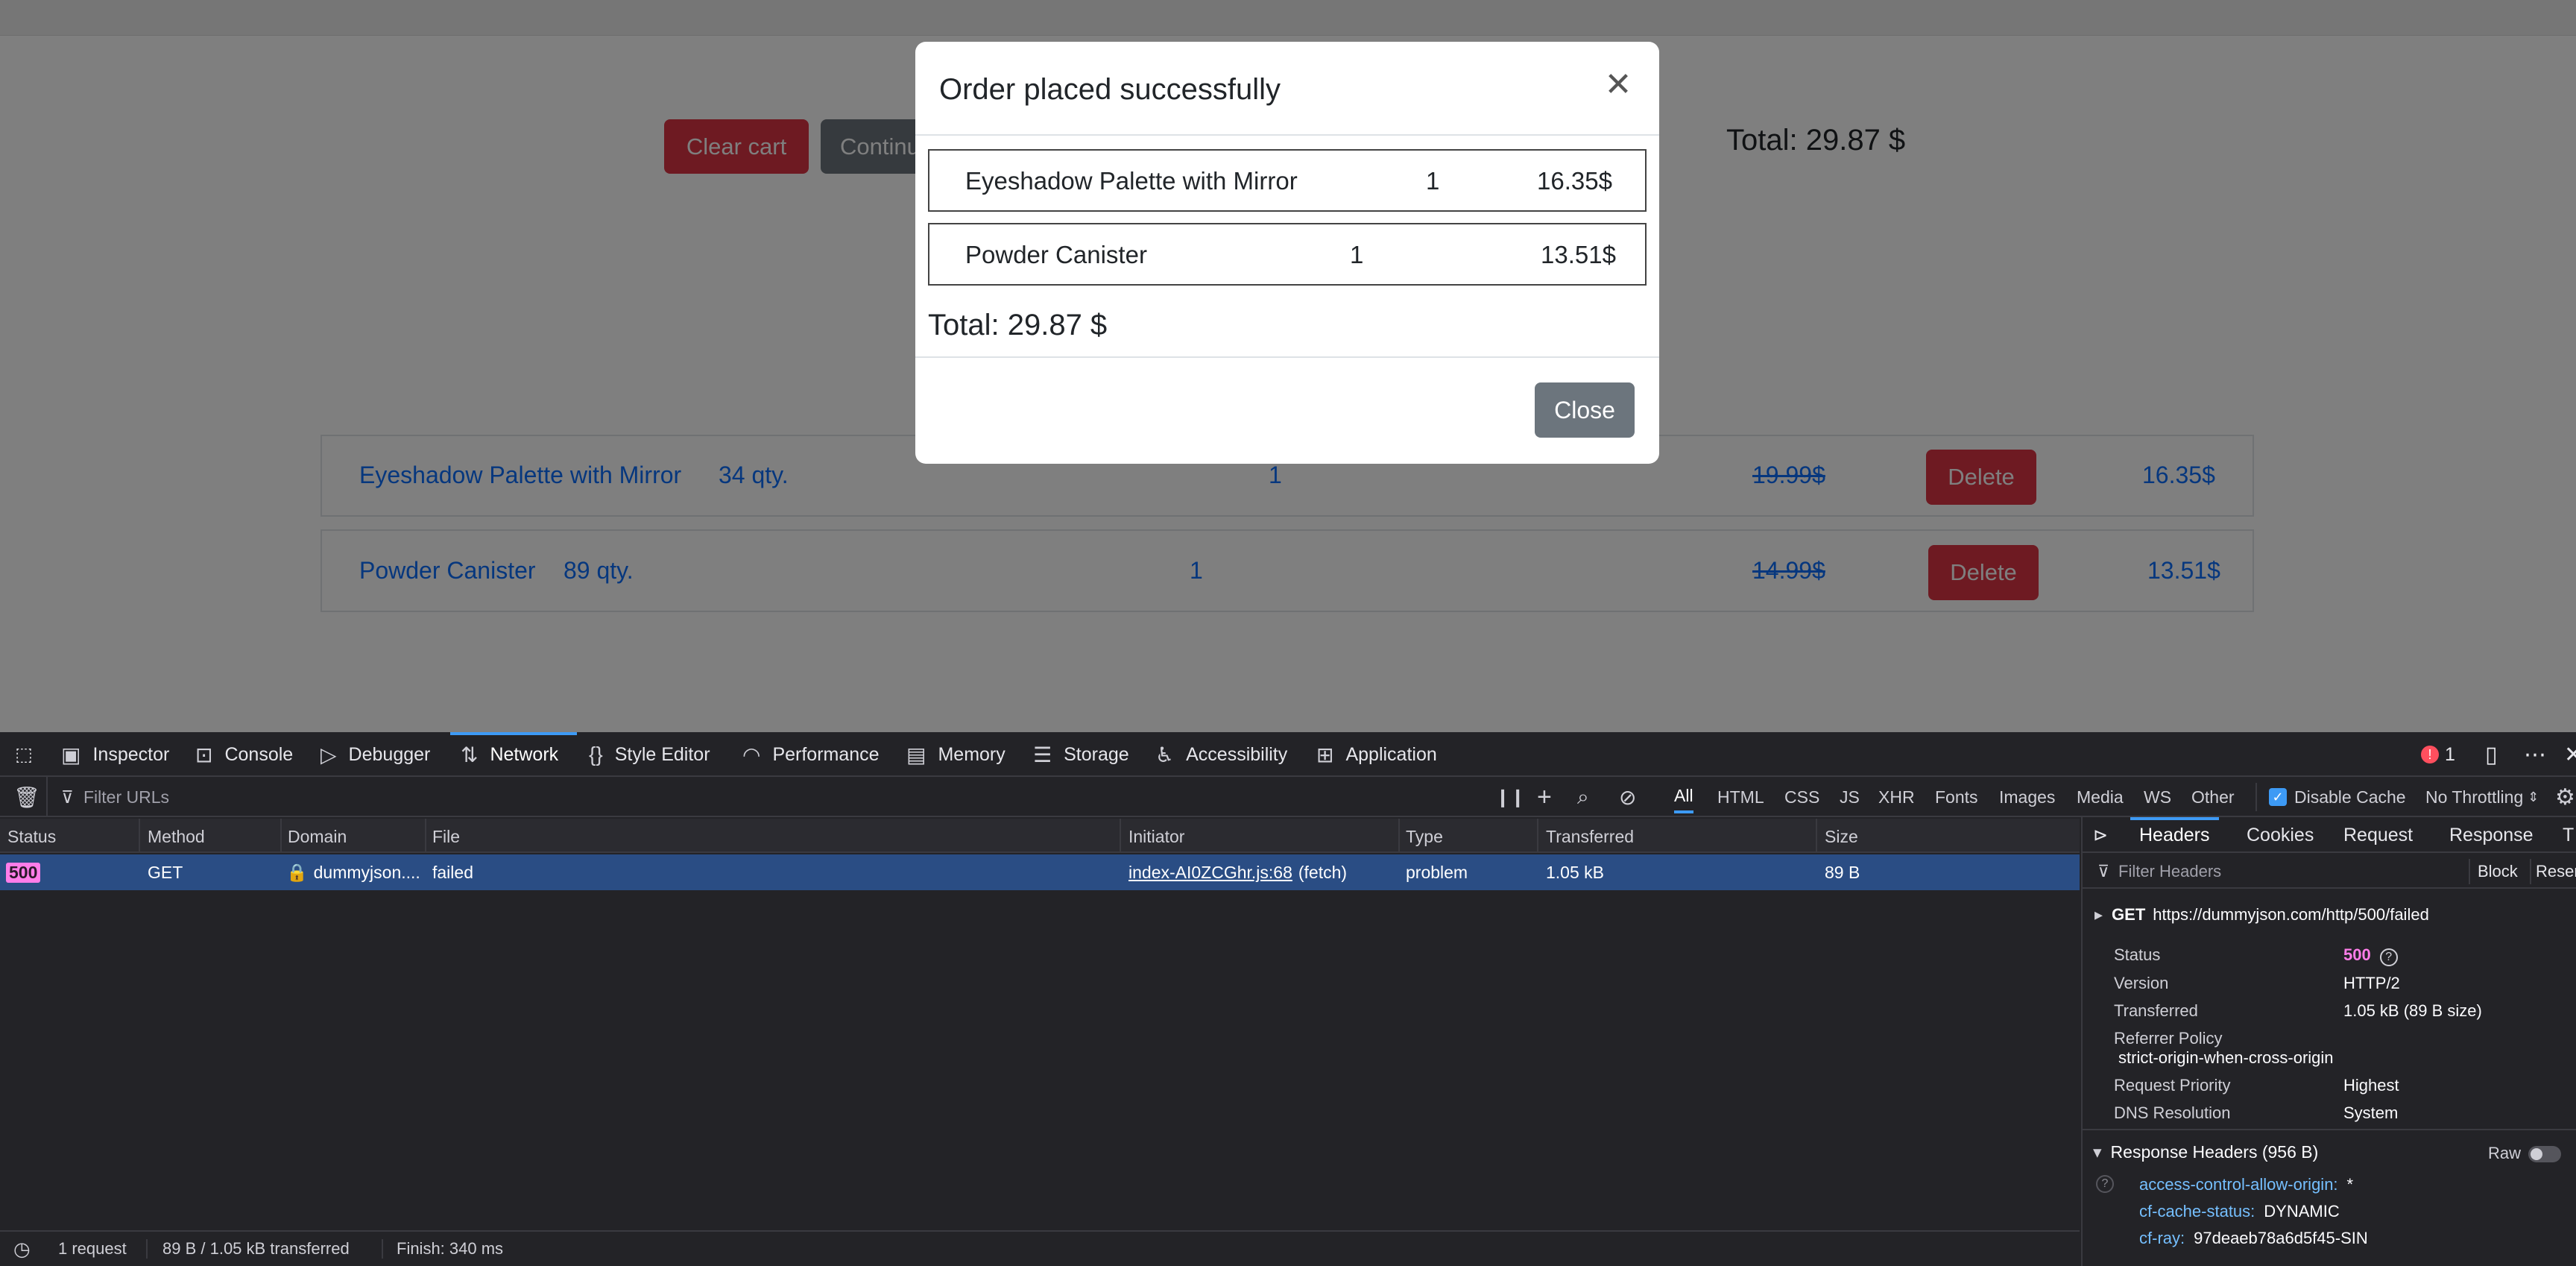  I want to click on tab-label: Inspector, so click(131, 754).